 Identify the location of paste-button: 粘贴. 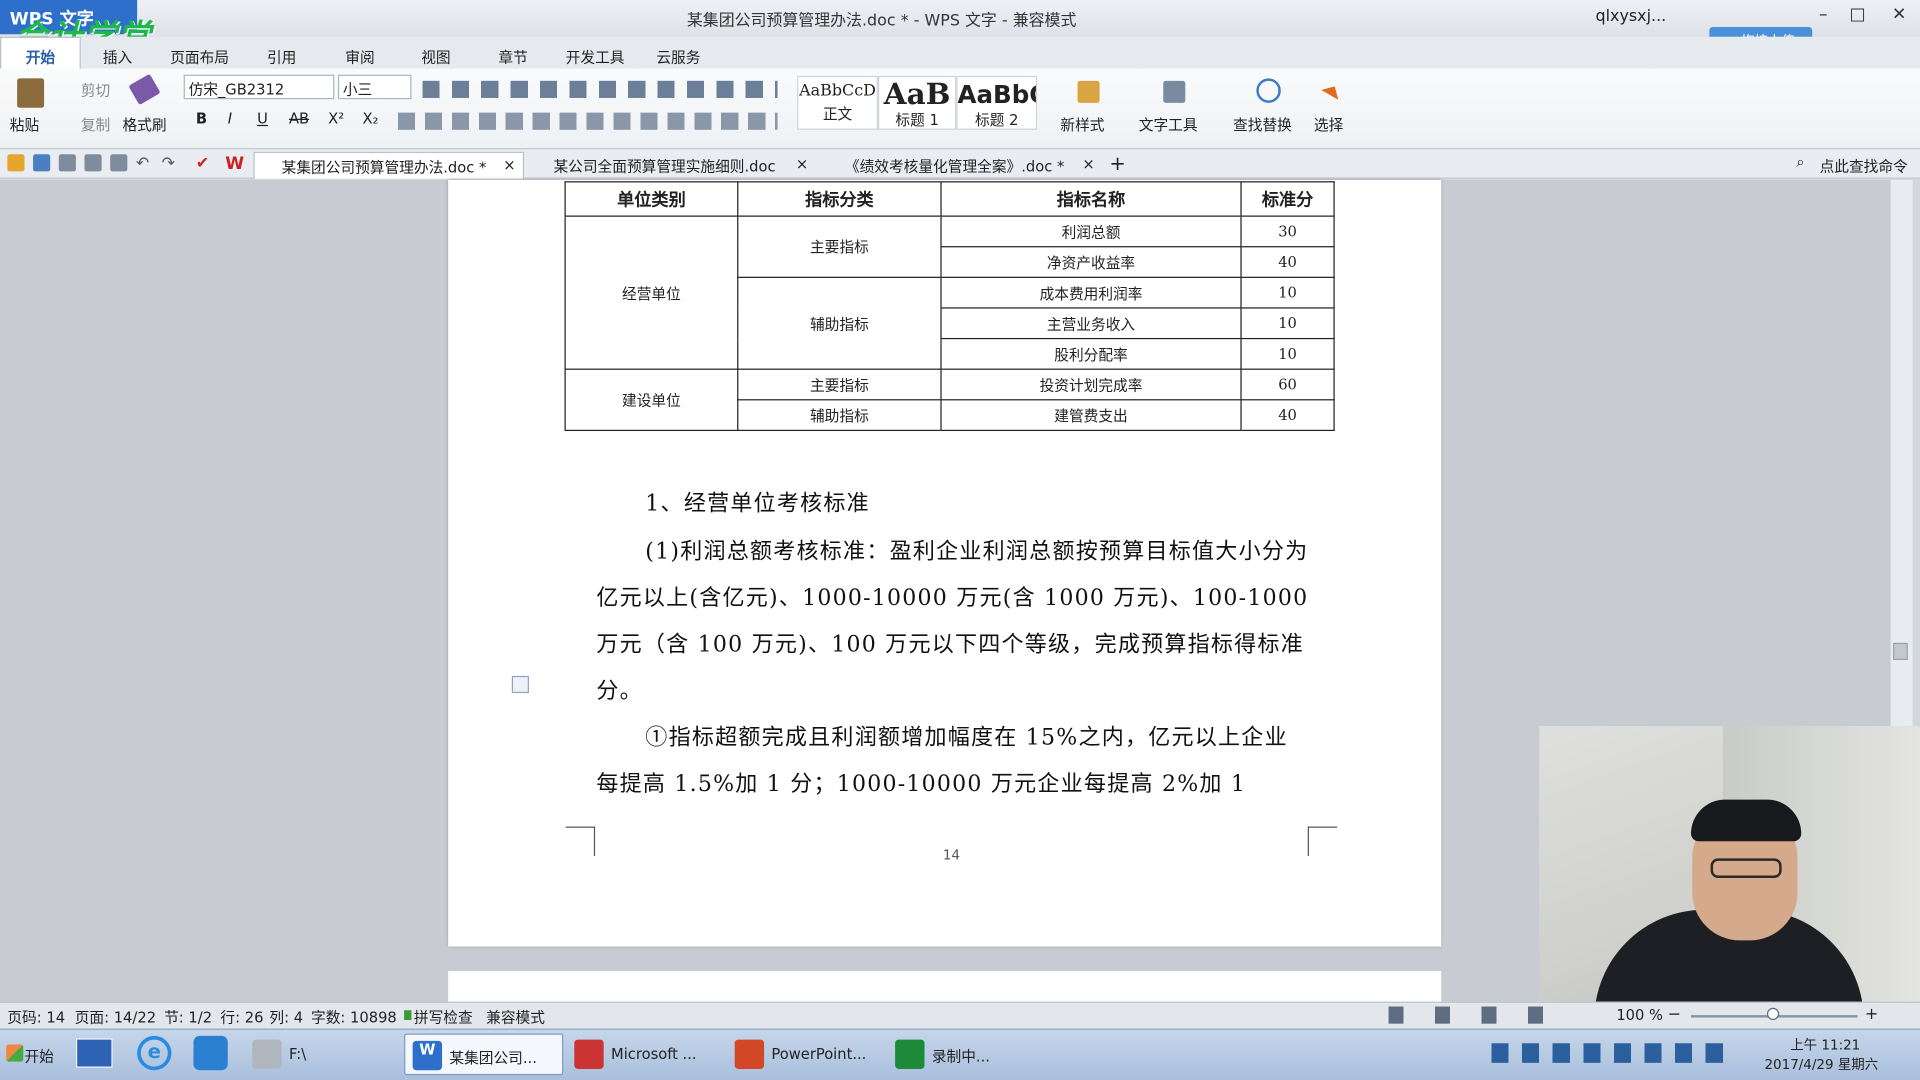
(24, 124).